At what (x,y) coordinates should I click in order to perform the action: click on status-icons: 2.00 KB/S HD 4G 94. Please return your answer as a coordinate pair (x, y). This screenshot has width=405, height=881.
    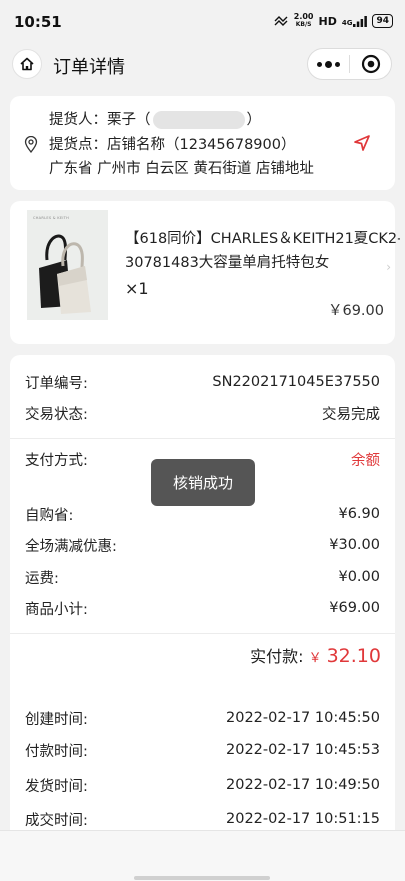
    Looking at the image, I should click on (333, 21).